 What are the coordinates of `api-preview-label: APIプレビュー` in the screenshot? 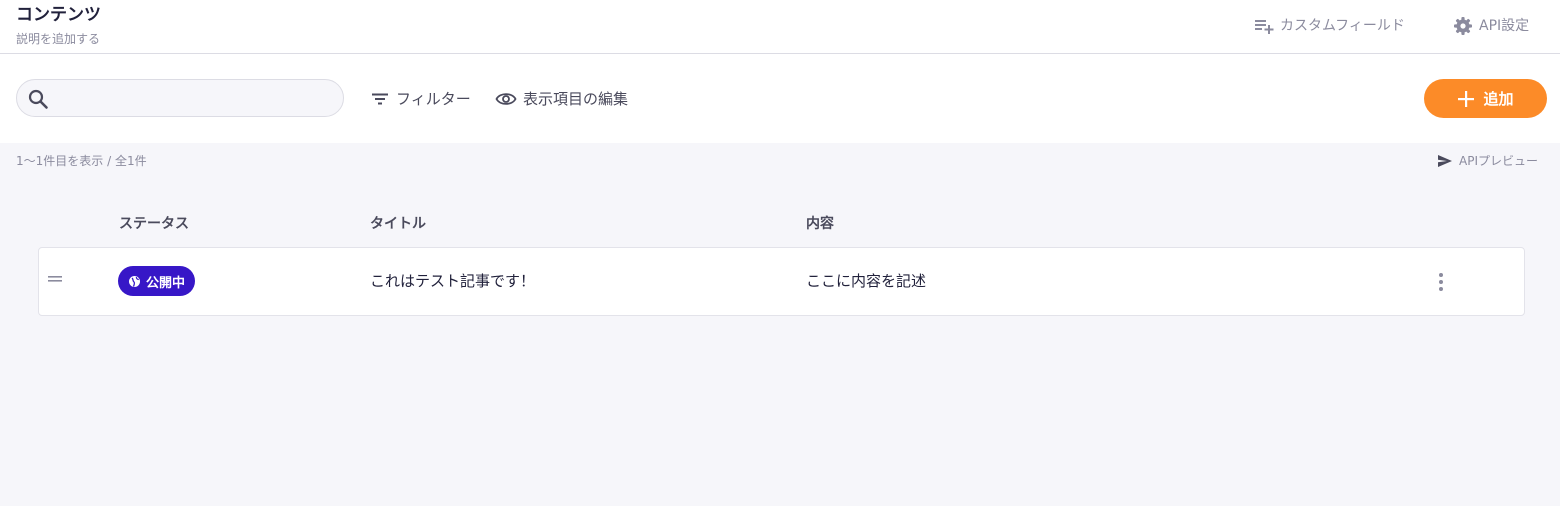 It's located at (1498, 161).